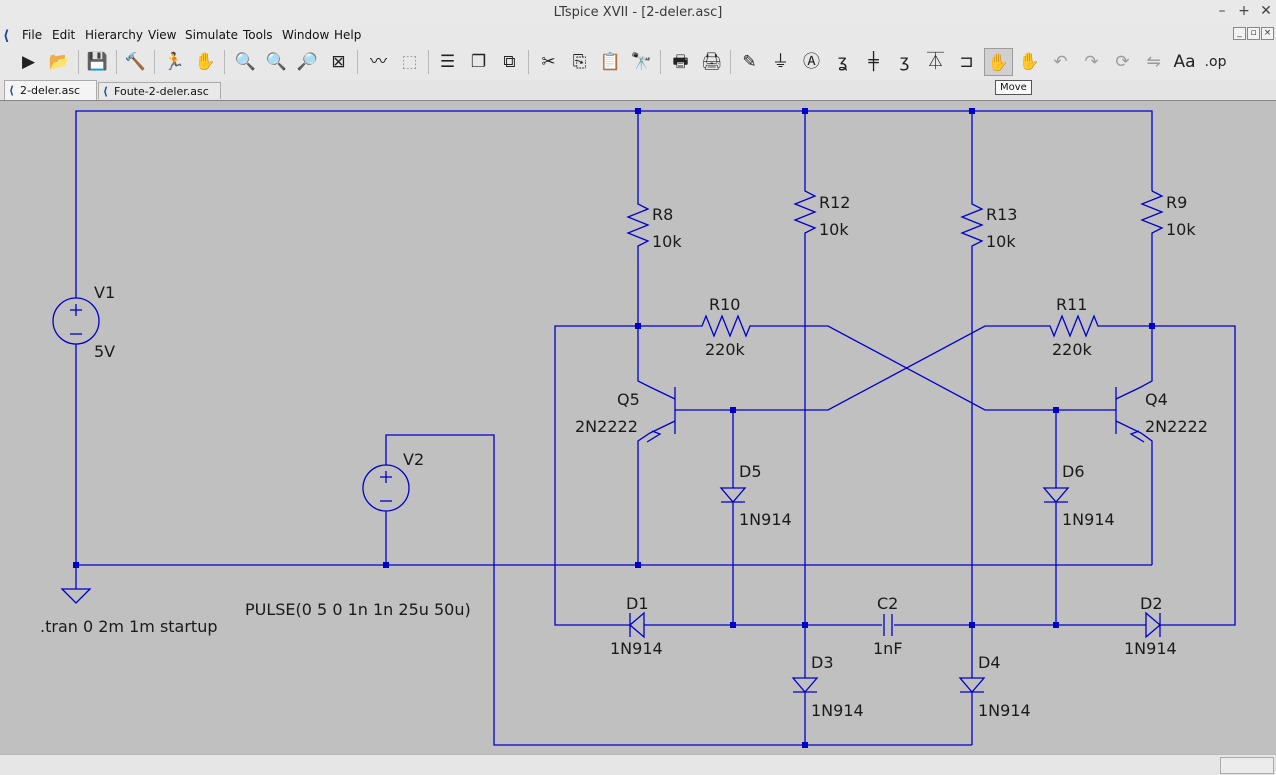 Image resolution: width=1276 pixels, height=775 pixels. Describe the element at coordinates (1122, 62) in the screenshot. I see `rotate-icon: ⟳` at that location.